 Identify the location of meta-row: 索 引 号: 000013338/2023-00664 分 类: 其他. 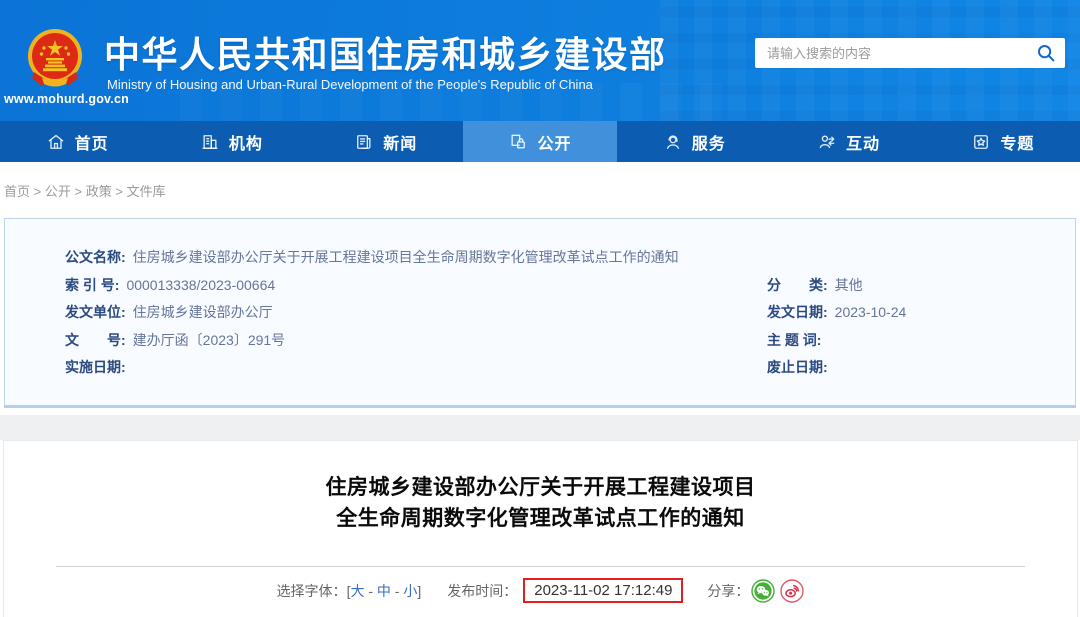
(570, 286).